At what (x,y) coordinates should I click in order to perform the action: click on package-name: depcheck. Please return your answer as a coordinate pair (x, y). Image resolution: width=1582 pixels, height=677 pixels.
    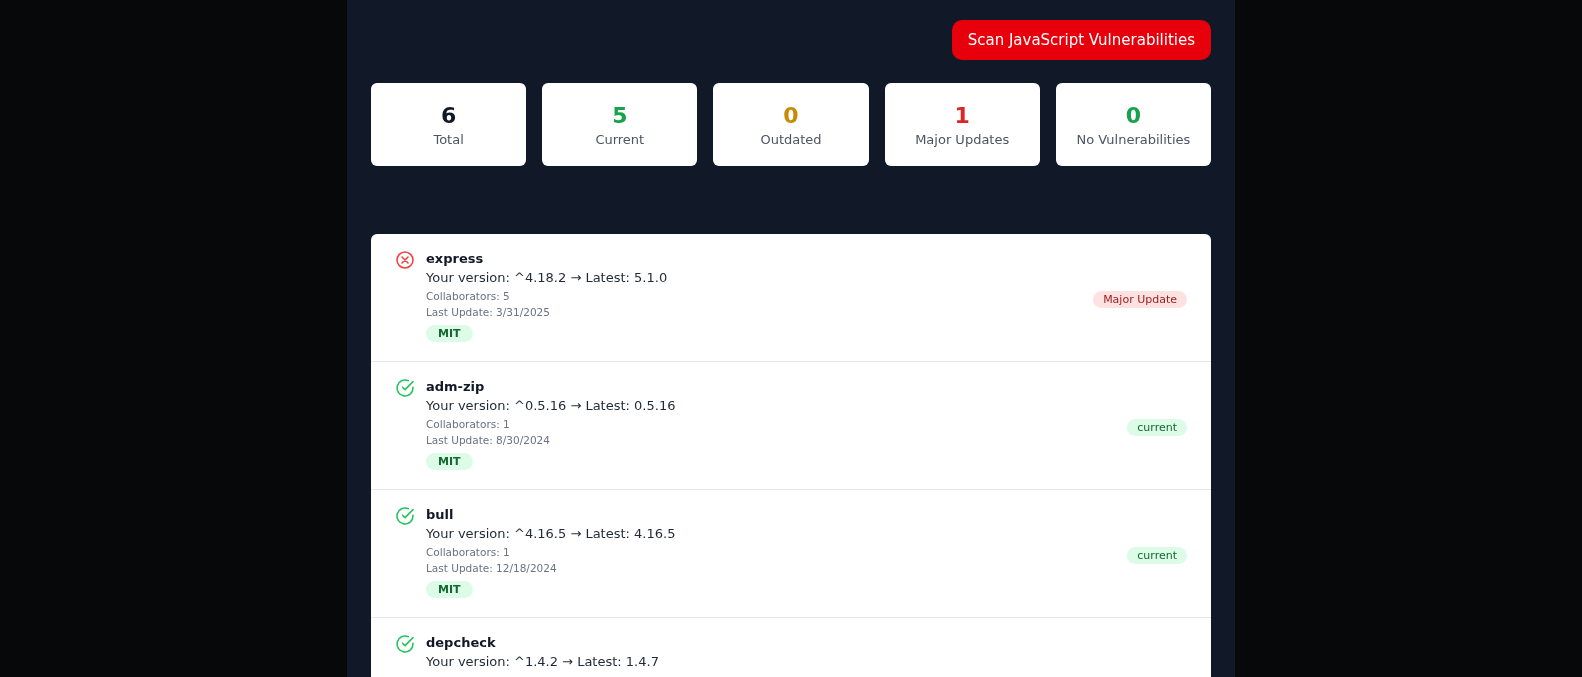
    Looking at the image, I should click on (461, 643).